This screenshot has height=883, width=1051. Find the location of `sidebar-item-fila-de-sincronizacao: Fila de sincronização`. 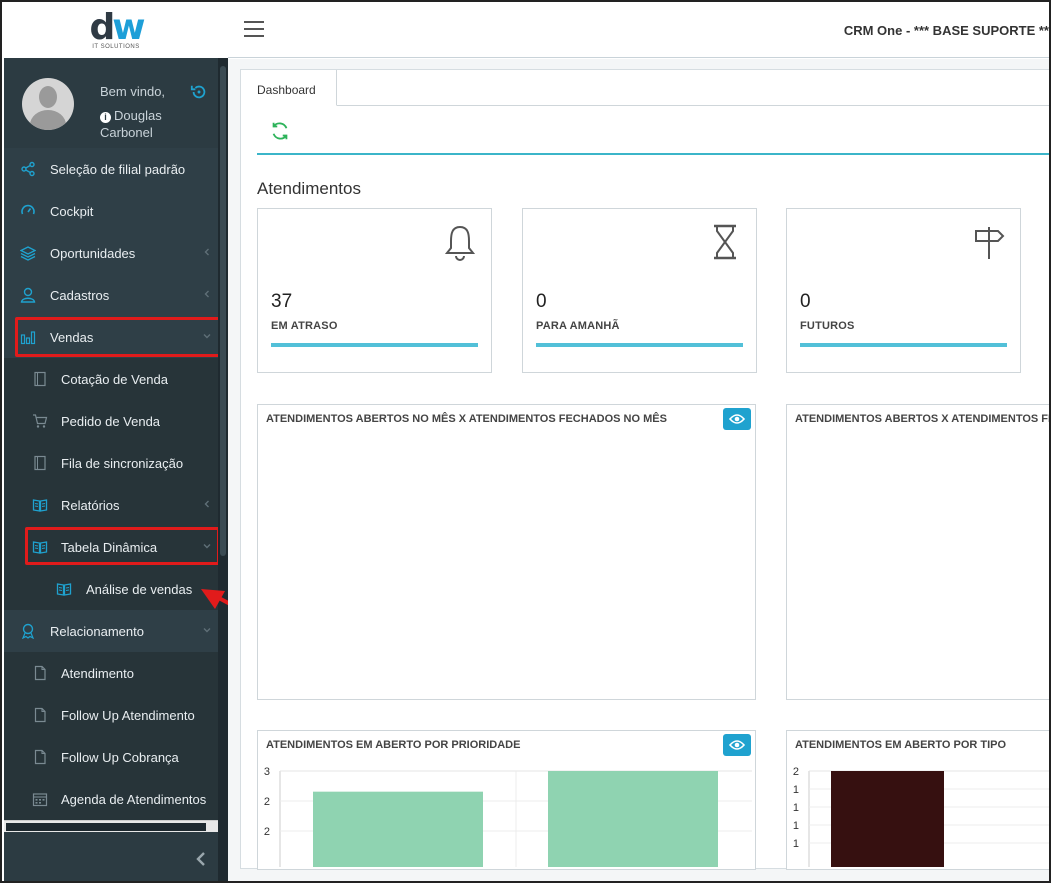

sidebar-item-fila-de-sincronizacao: Fila de sincronização is located at coordinates (111, 463).